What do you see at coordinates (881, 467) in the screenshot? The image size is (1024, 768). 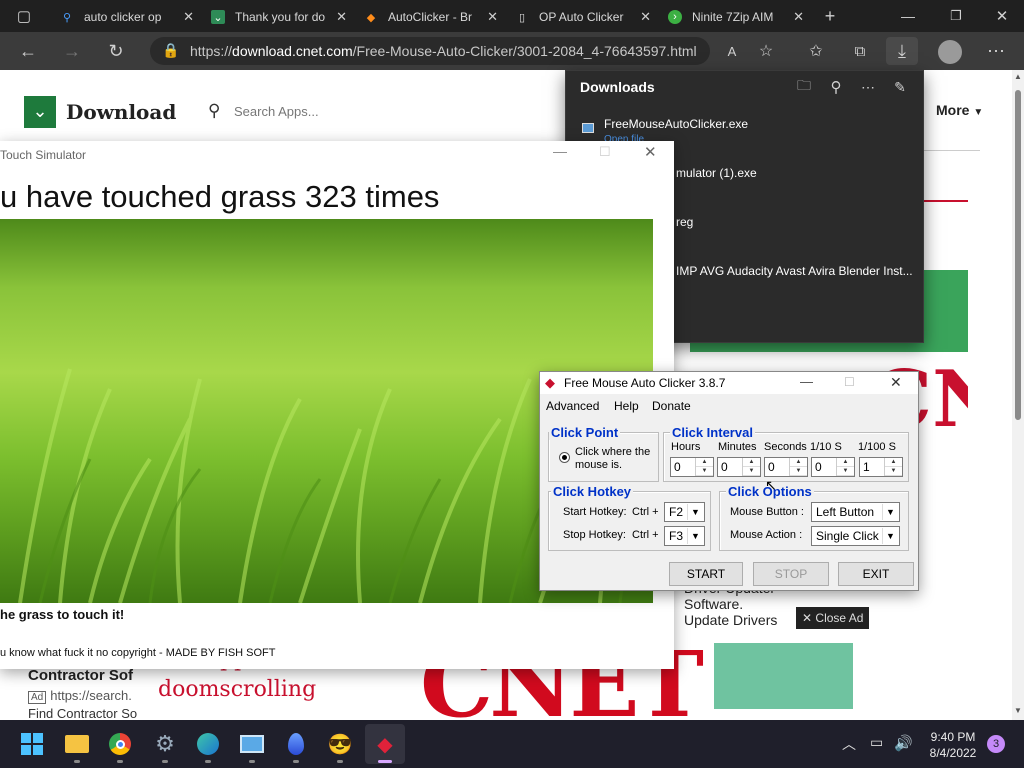 I see `hundredths-stepper: 1 ▲ ▼` at bounding box center [881, 467].